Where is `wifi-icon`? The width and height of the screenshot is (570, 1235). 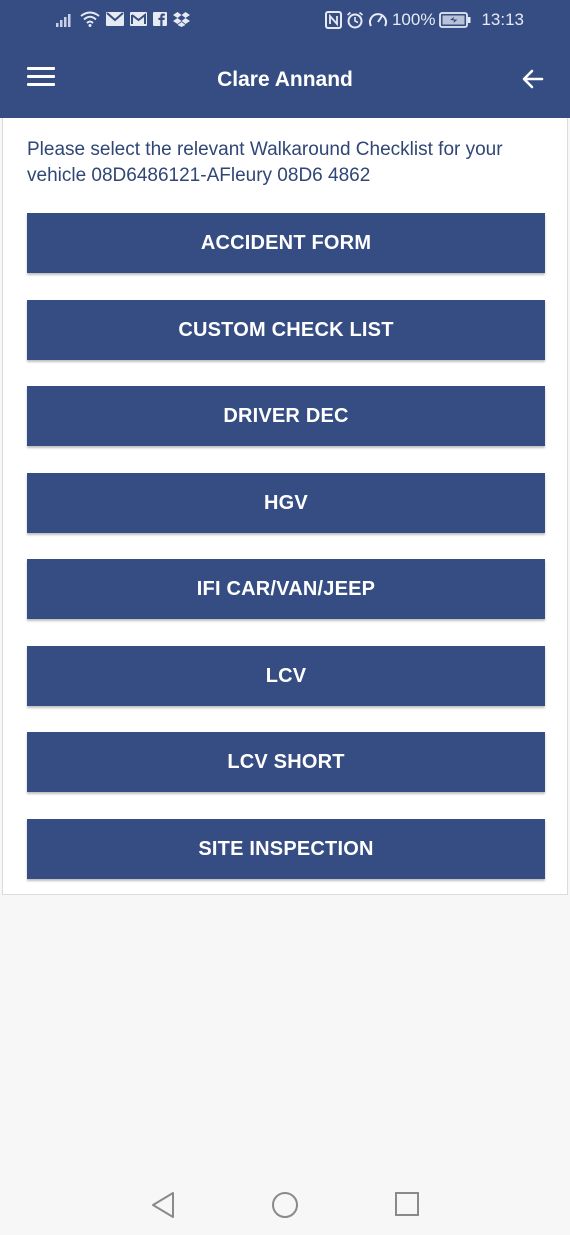 wifi-icon is located at coordinates (90, 19).